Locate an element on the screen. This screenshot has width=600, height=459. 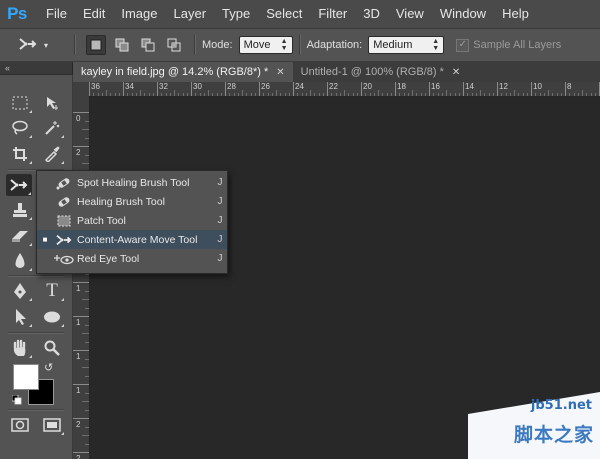
menu-type: Type is located at coordinates (236, 14).